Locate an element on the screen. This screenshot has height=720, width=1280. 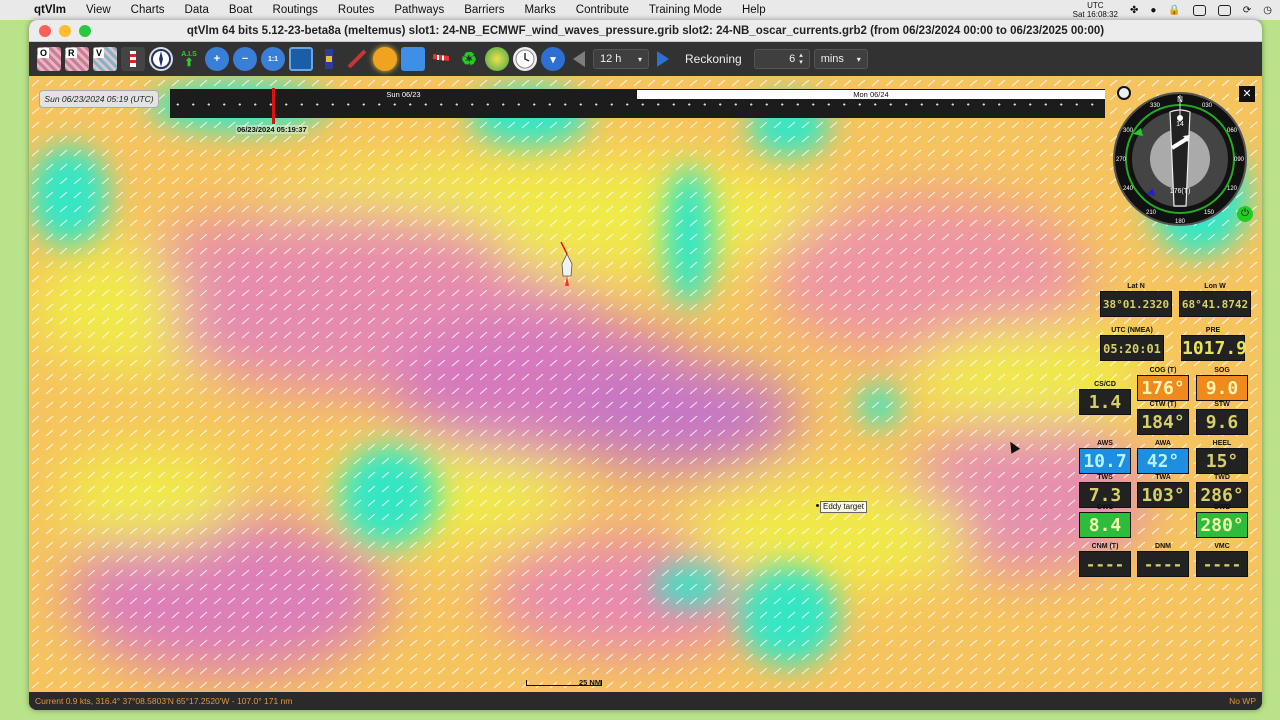
timeline-bar: Sun 06/23 Mon 06/24 is located at coordinates (637, 106).